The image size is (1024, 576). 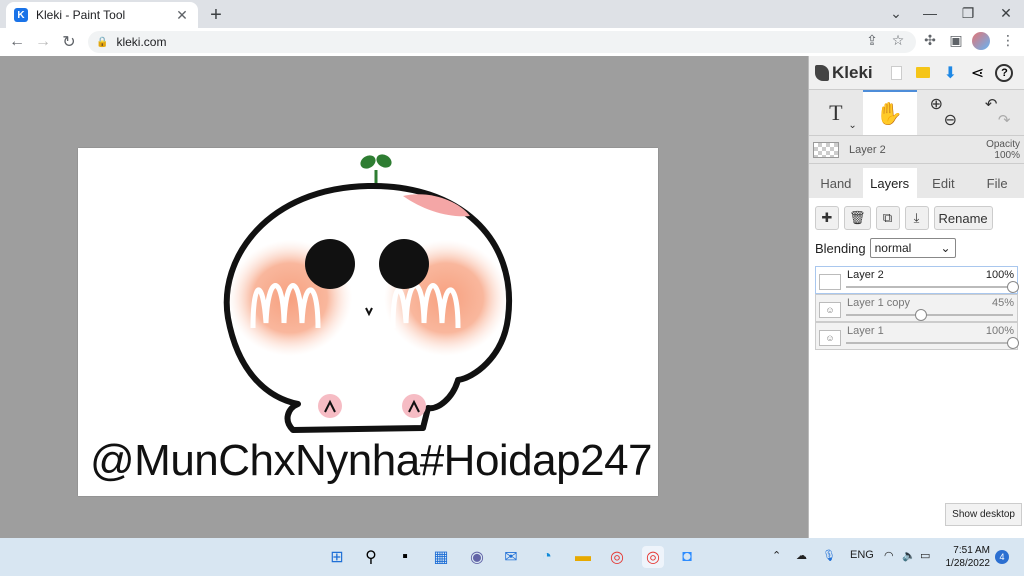 What do you see at coordinates (371, 460) in the screenshot?
I see `watermark-text: @MunChxNynha#Hoidap247` at bounding box center [371, 460].